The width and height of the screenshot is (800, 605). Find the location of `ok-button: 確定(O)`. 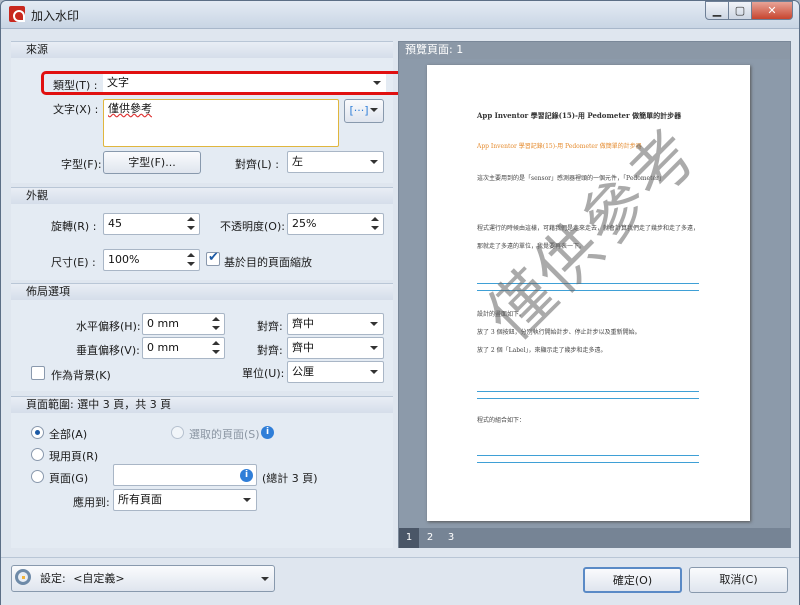

ok-button: 確定(O) is located at coordinates (632, 580).